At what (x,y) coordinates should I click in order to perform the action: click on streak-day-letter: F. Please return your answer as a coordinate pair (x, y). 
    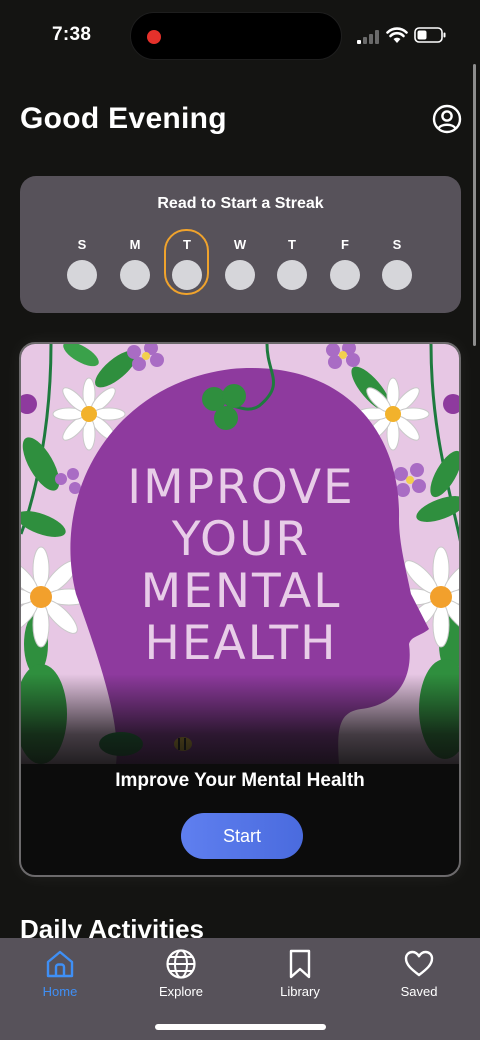
    Looking at the image, I should click on (345, 244).